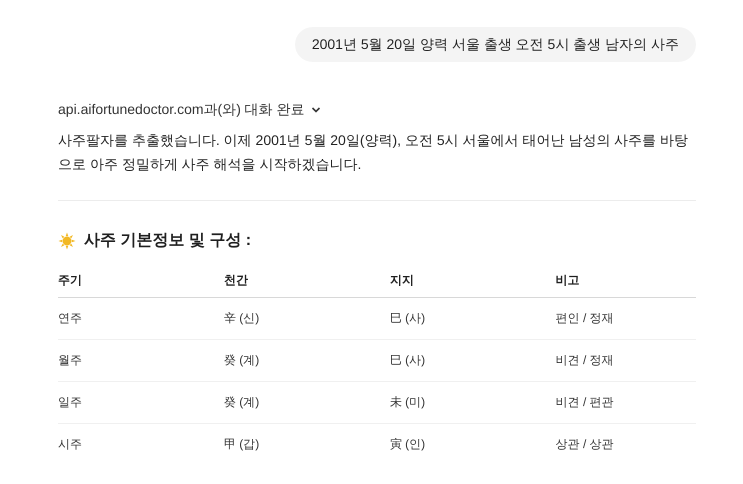 Image resolution: width=743 pixels, height=484 pixels. What do you see at coordinates (189, 109) in the screenshot?
I see `tool-status-toggle: api.aifortunedoctor.com과(와) 대화 완료` at bounding box center [189, 109].